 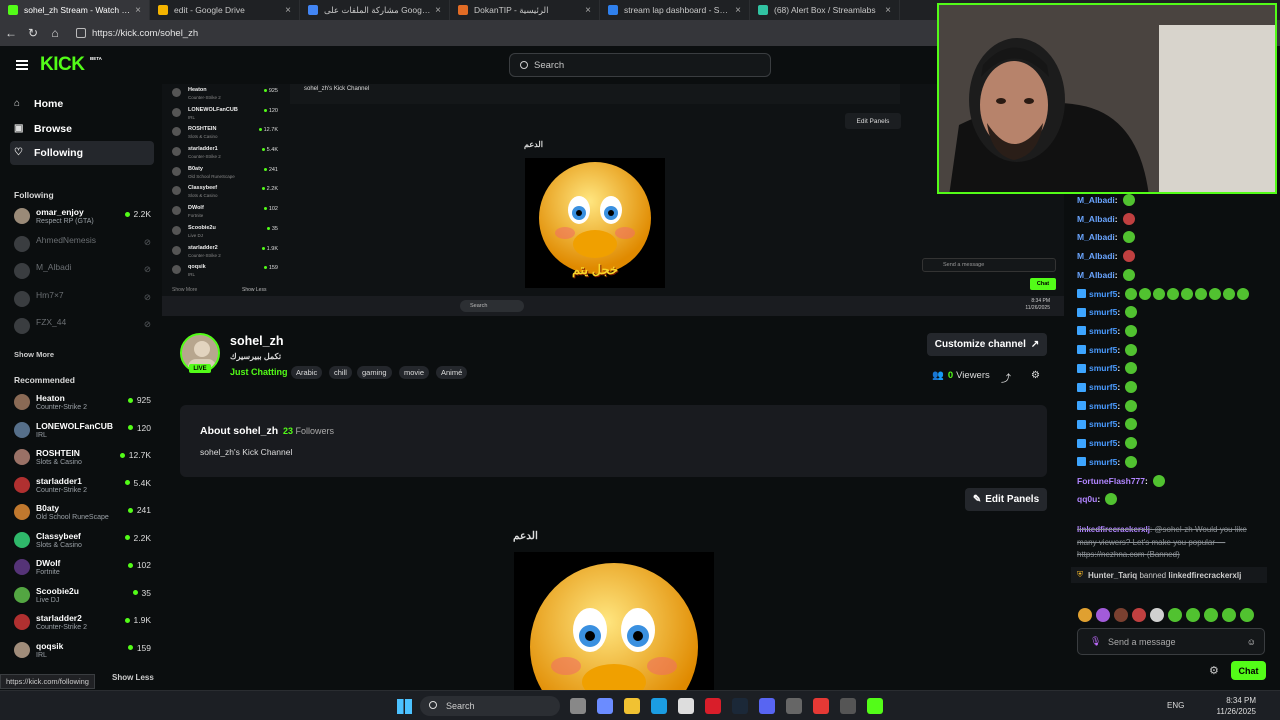 I want to click on system-clock: 8:34 PM 11/26/2025, so click(x=1236, y=706).